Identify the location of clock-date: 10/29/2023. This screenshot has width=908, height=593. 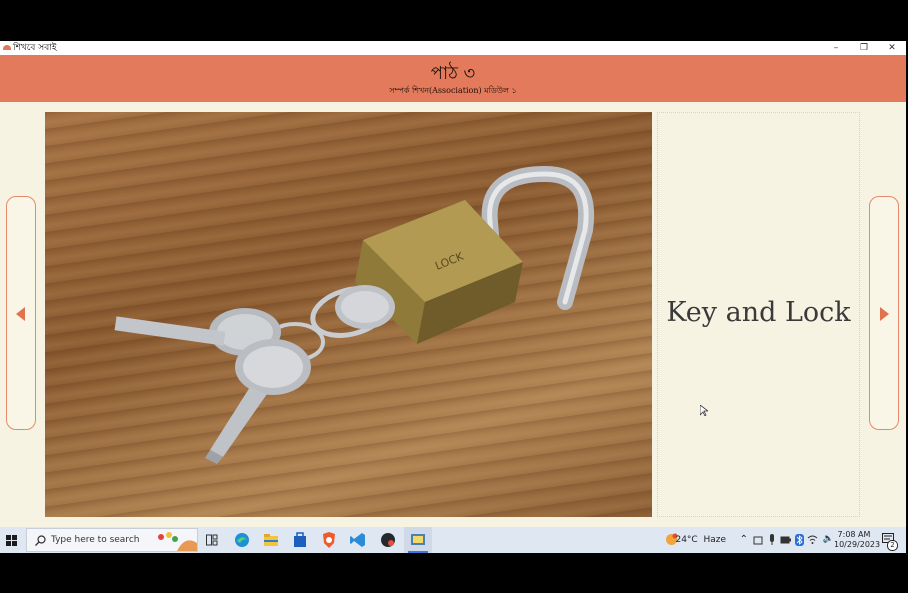
(857, 545).